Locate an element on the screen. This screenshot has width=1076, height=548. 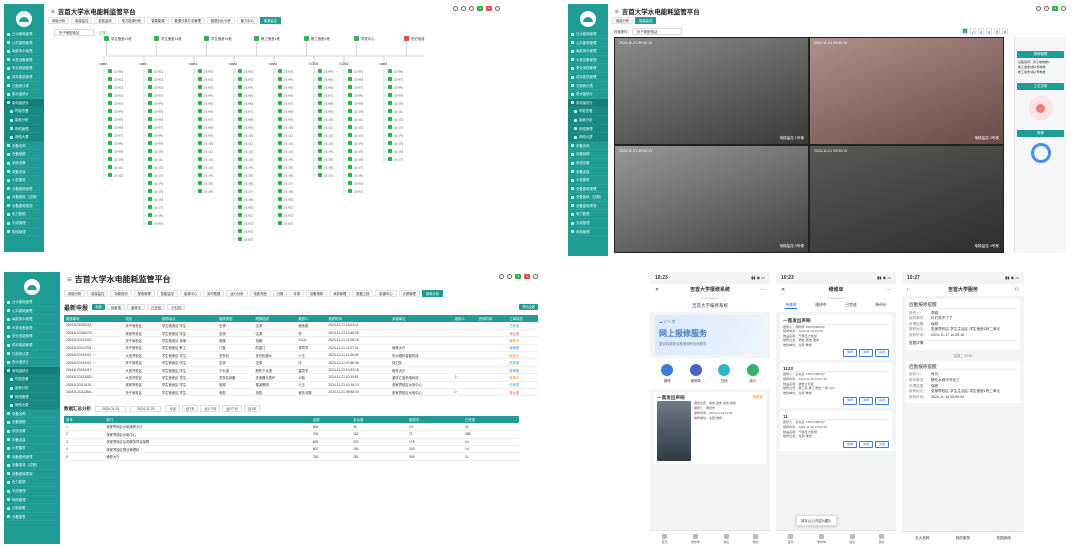
profile-icon: ⚇ is located at coordinates (1017, 290).